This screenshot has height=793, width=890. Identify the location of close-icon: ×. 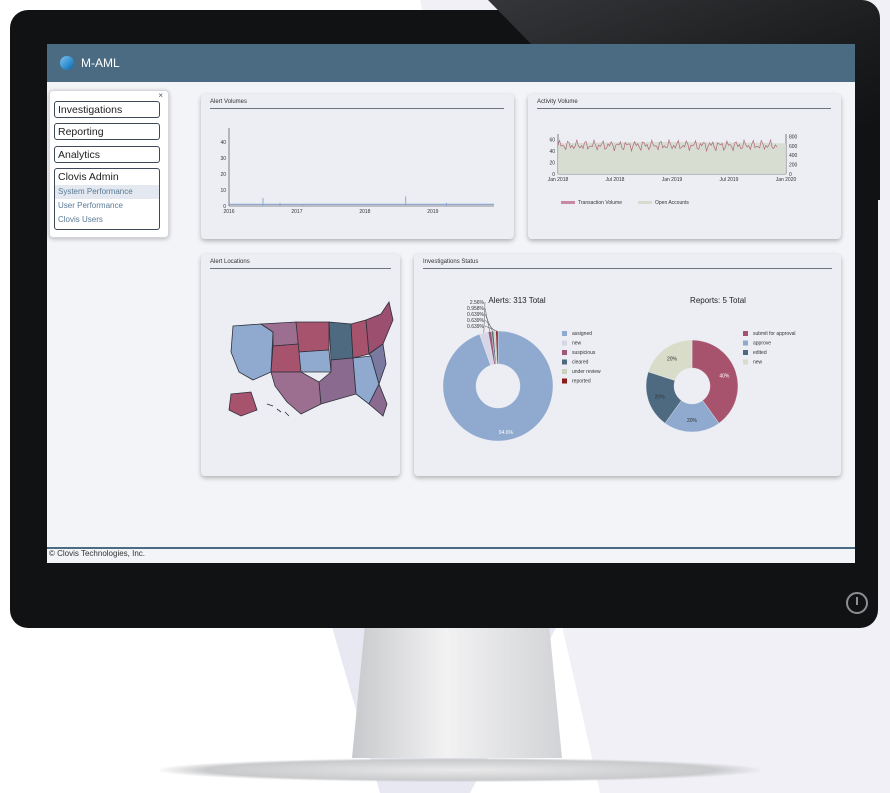
(160, 95).